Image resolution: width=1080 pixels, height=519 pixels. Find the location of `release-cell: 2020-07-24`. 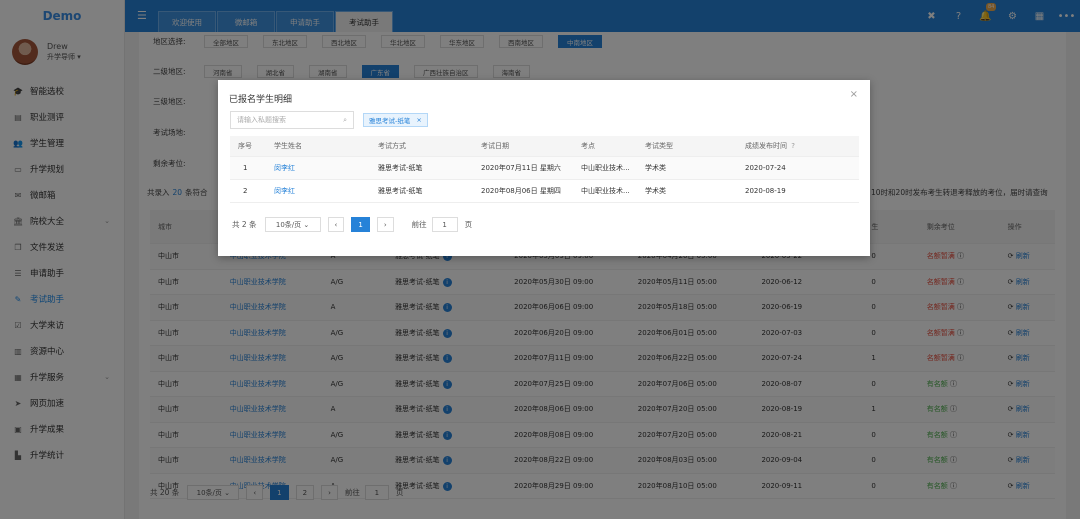

release-cell: 2020-07-24 is located at coordinates (798, 168).